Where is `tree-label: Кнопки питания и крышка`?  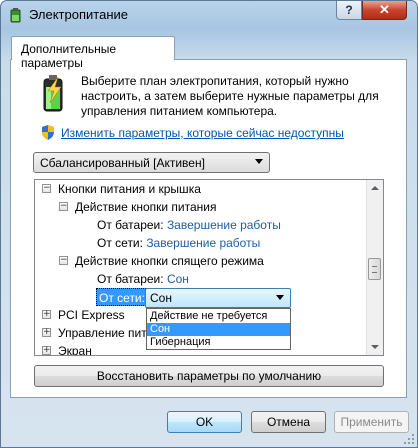
tree-label: Кнопки питания и крышка is located at coordinates (129, 189).